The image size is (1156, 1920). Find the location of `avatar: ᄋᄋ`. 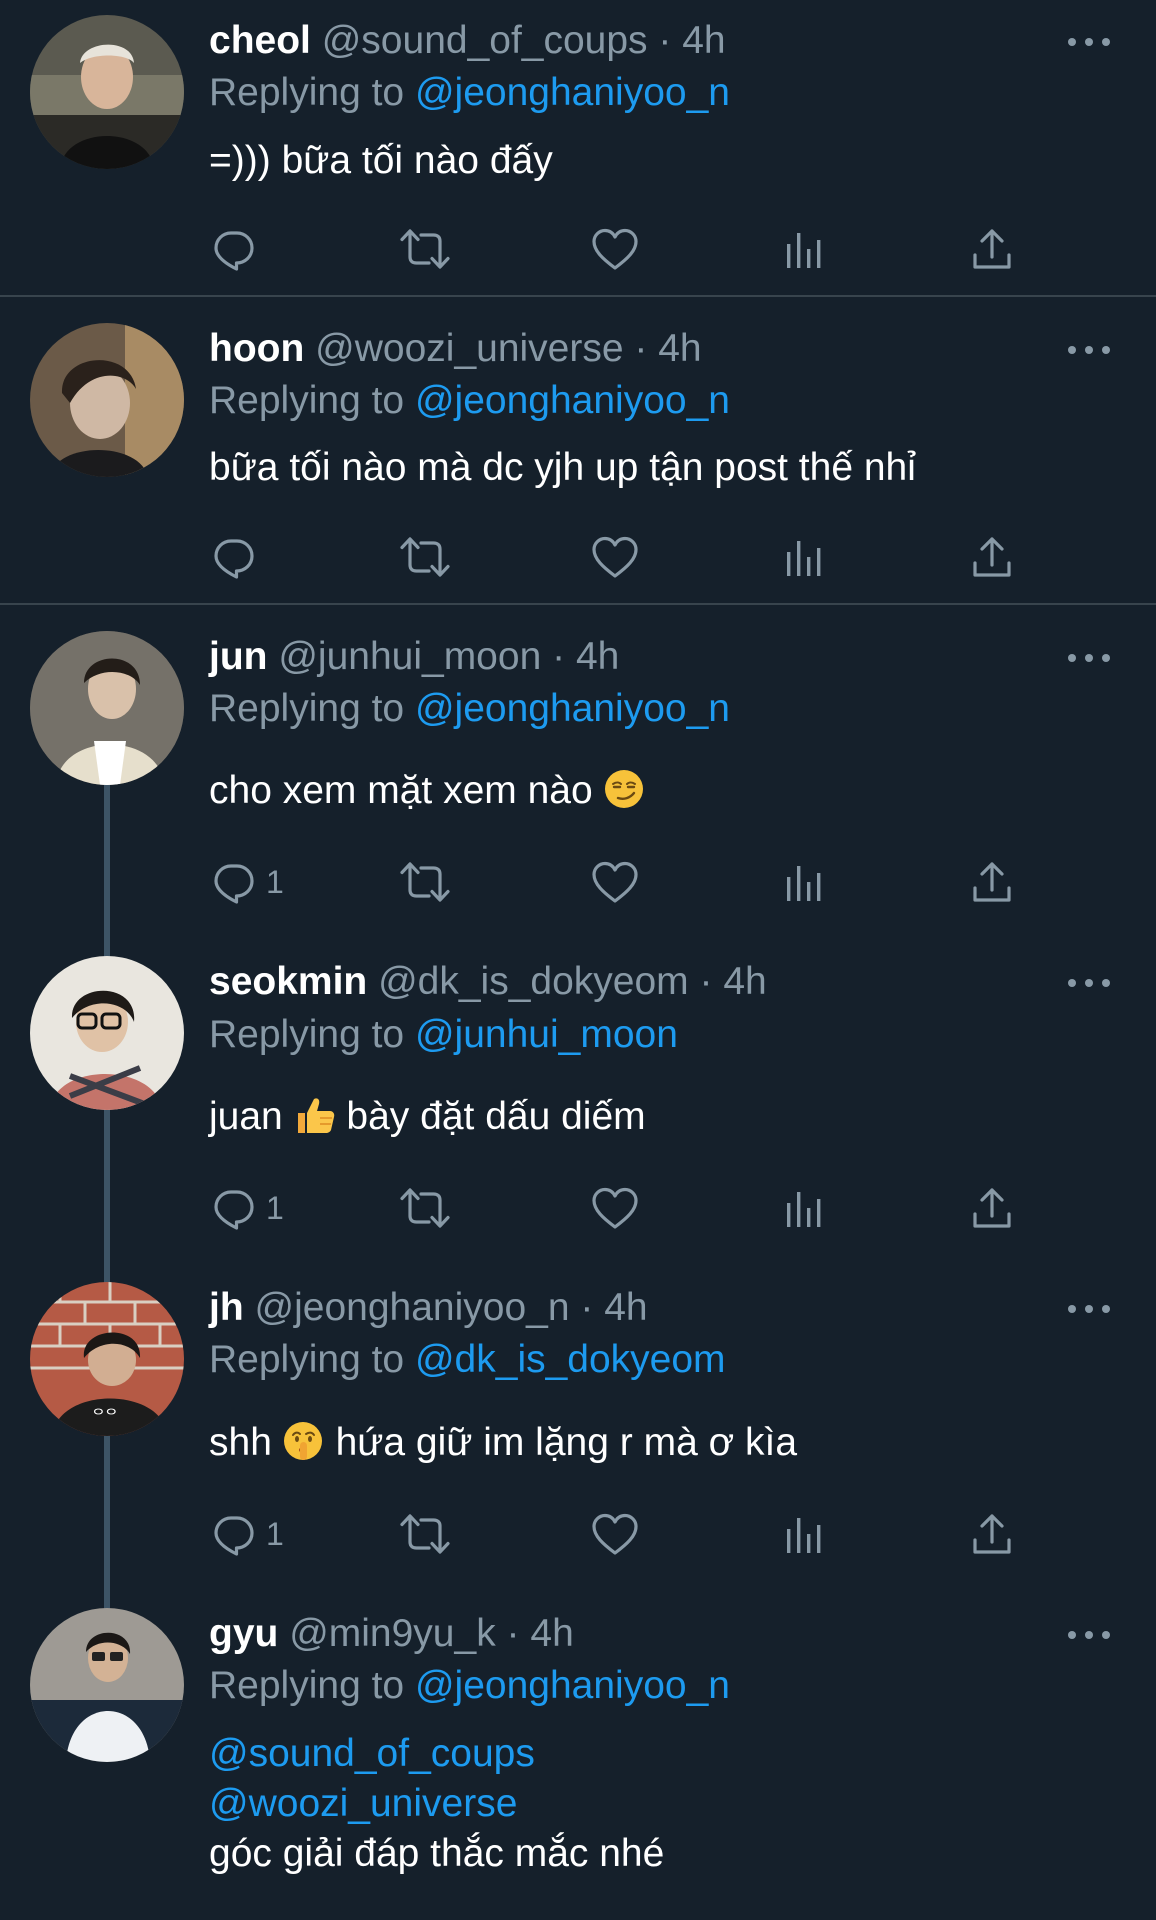

avatar: ᄋᄋ is located at coordinates (107, 1359).